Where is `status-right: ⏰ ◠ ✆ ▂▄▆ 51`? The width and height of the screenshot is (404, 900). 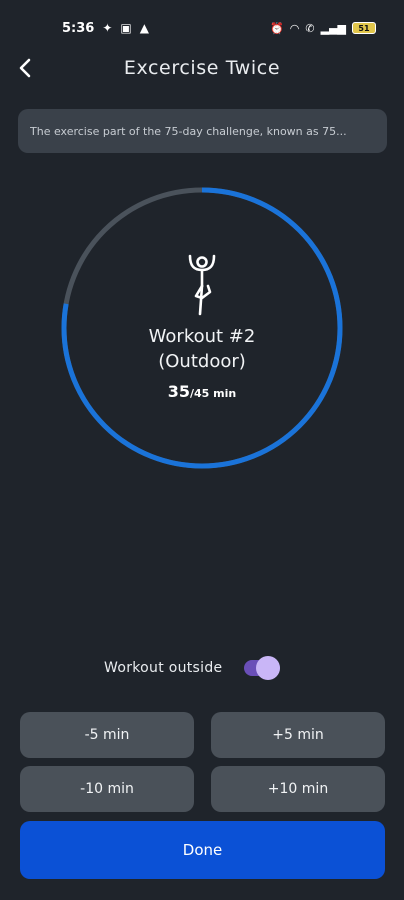 status-right: ⏰ ◠ ✆ ▂▄▆ 51 is located at coordinates (323, 28).